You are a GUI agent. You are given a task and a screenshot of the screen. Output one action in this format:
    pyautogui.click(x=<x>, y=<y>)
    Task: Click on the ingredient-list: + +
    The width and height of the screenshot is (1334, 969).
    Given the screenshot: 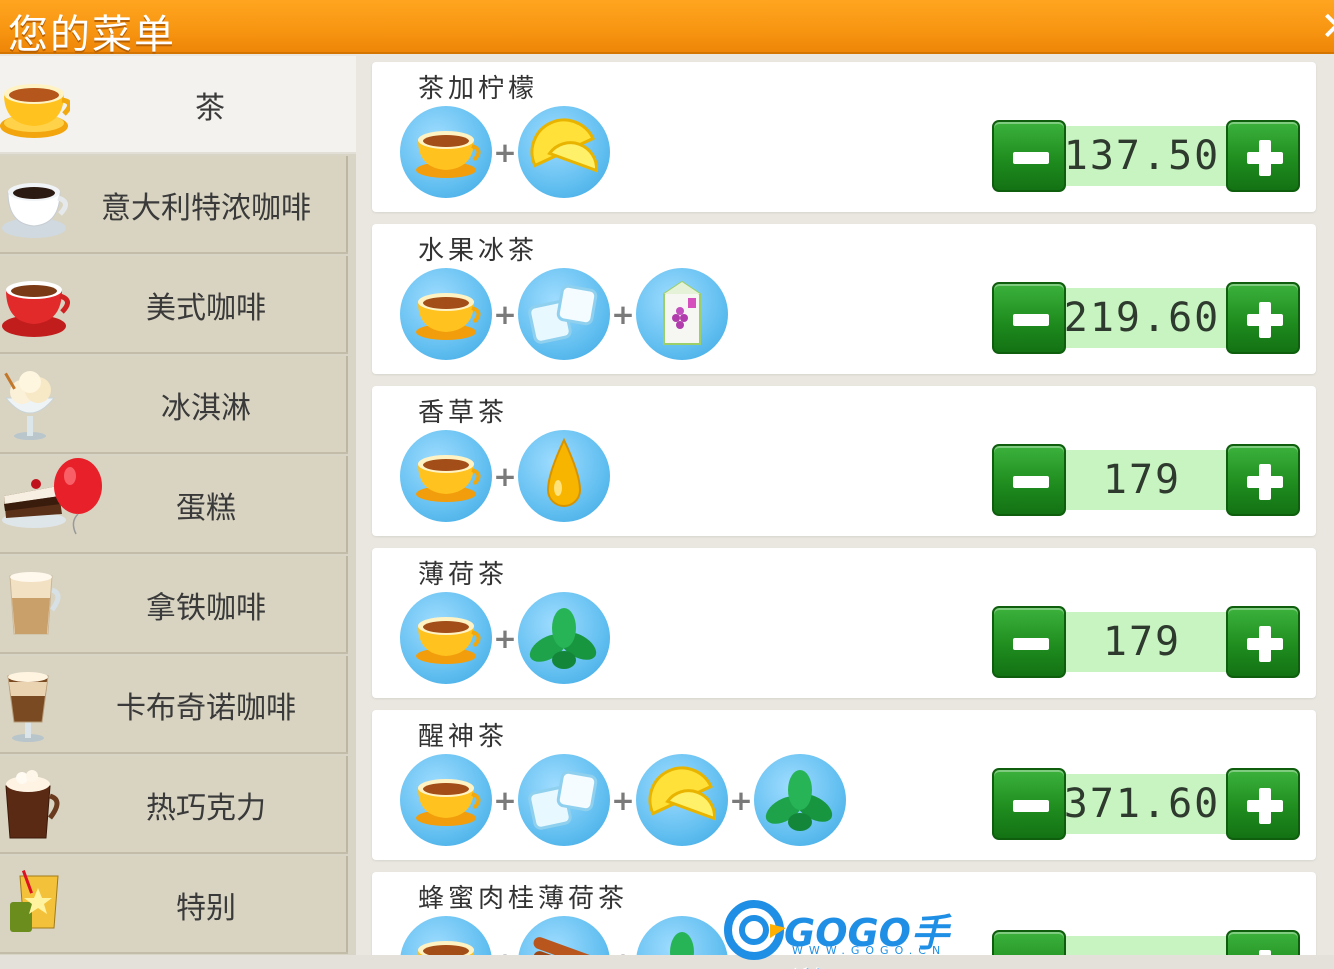 What is the action you would take?
    pyautogui.click(x=564, y=314)
    